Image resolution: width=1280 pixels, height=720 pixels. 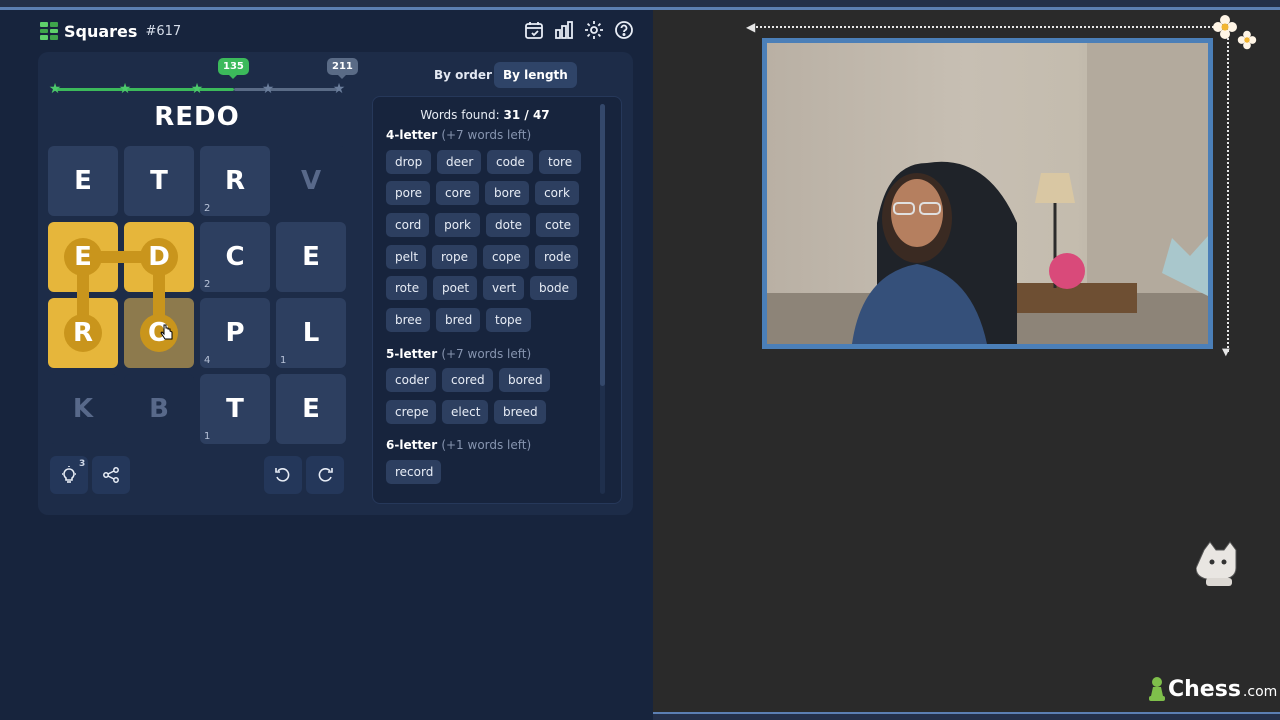 What do you see at coordinates (455, 288) in the screenshot?
I see `word-chip: poet` at bounding box center [455, 288].